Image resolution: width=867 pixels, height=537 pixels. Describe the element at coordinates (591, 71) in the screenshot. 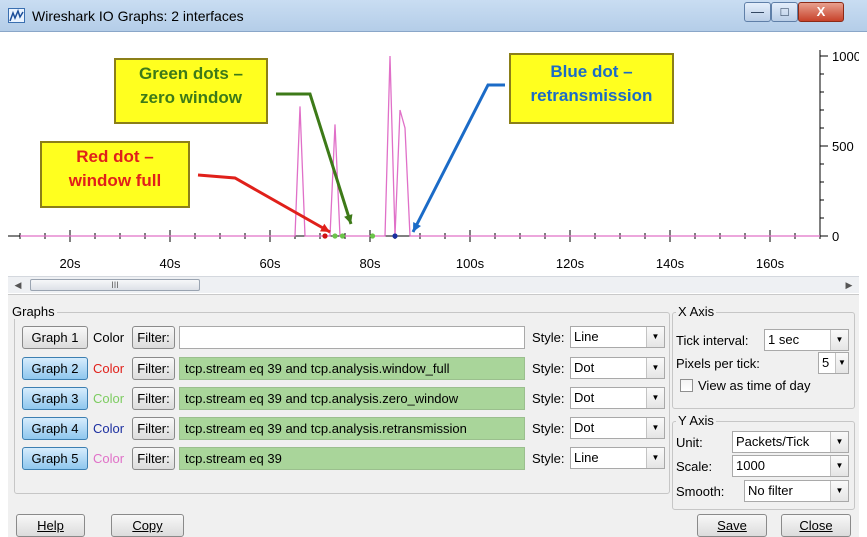

I see `annotation-blue-line1: Blue dot –` at that location.